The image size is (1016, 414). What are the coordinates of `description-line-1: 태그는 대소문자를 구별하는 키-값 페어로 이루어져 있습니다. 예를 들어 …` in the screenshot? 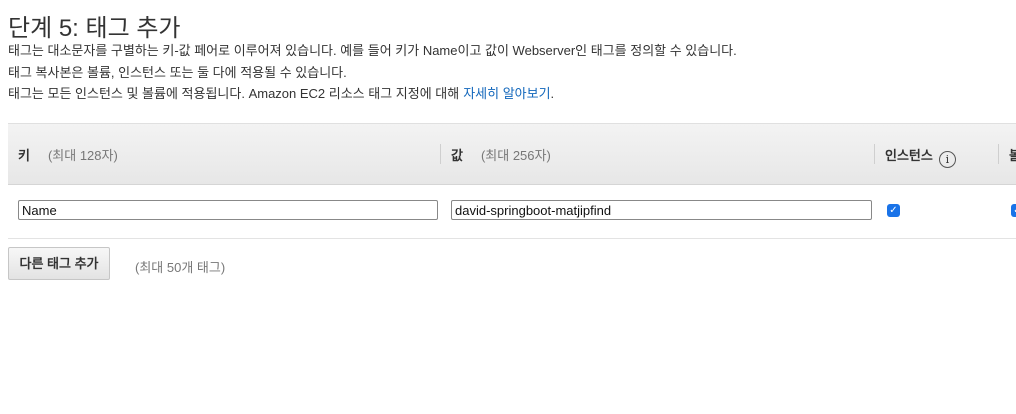 It's located at (372, 50).